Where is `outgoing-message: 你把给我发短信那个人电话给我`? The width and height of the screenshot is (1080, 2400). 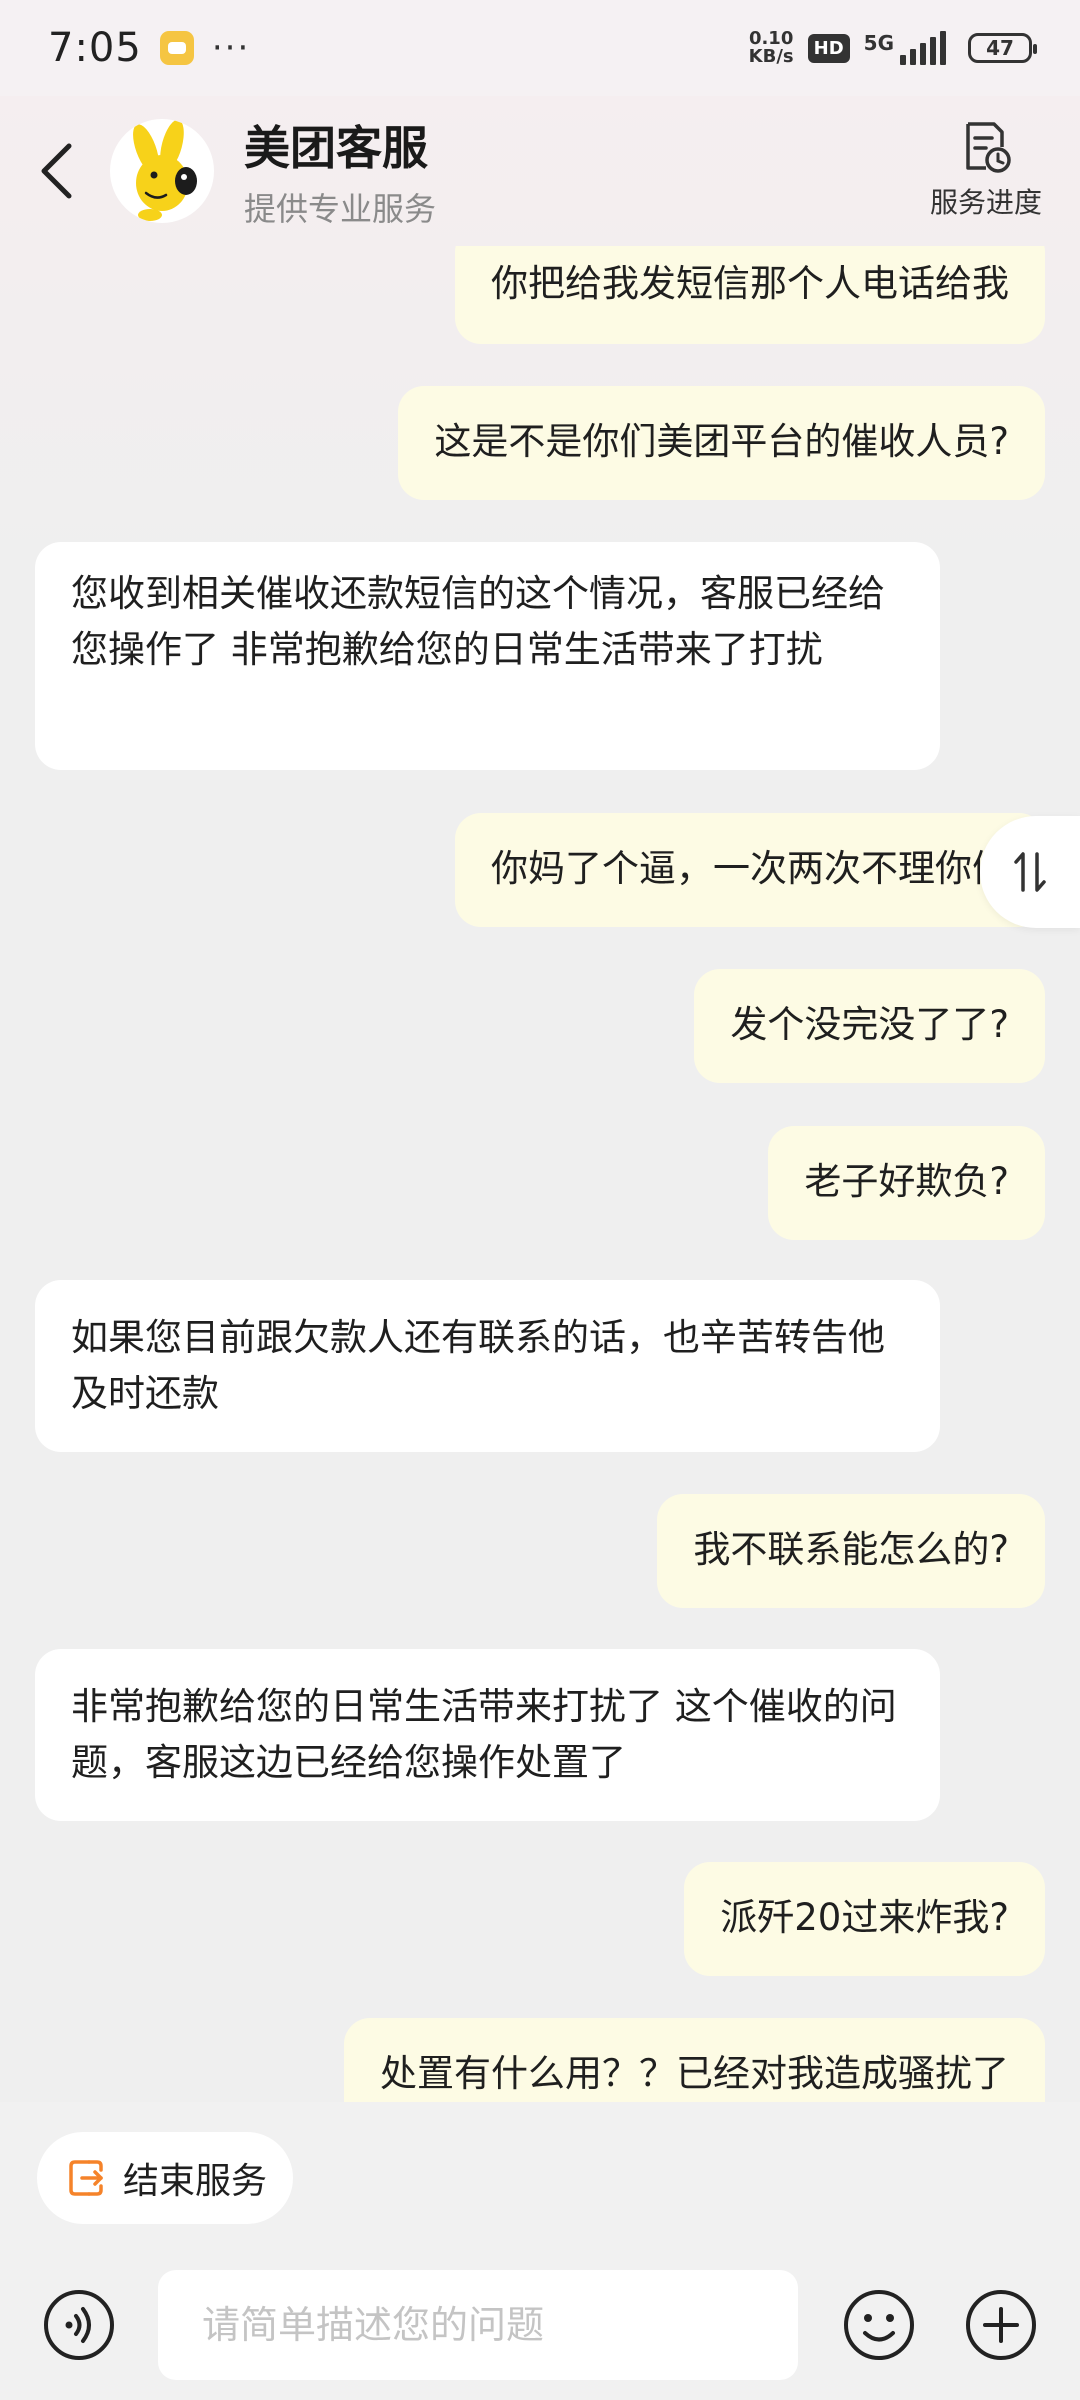 outgoing-message: 你把给我发短信那个人电话给我 is located at coordinates (750, 295).